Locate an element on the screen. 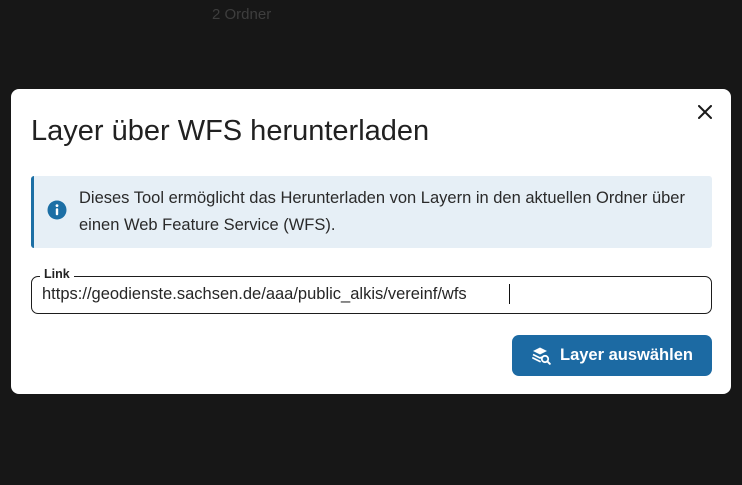 The image size is (742, 485). select-layer-button: Layer auswählen is located at coordinates (612, 355).